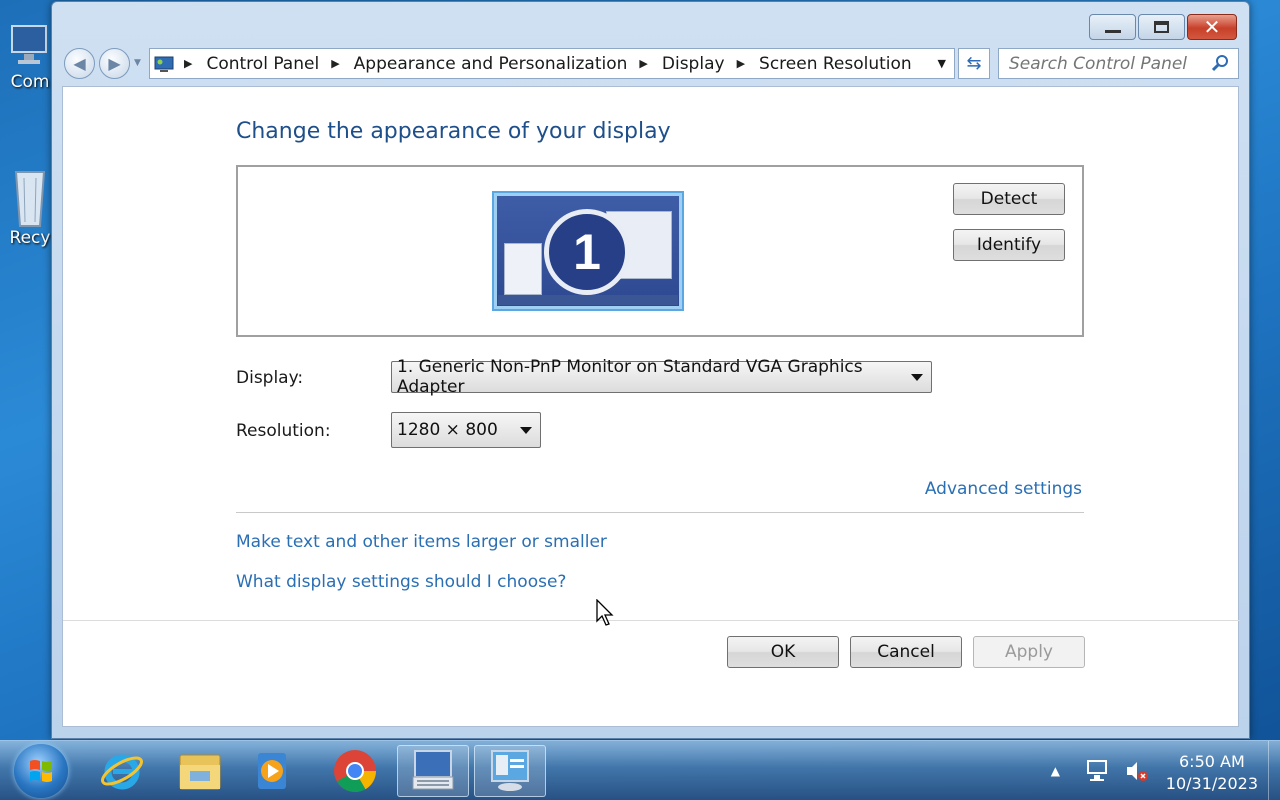 The image size is (1280, 800). I want to click on refresh-button: ⇆, so click(974, 63).